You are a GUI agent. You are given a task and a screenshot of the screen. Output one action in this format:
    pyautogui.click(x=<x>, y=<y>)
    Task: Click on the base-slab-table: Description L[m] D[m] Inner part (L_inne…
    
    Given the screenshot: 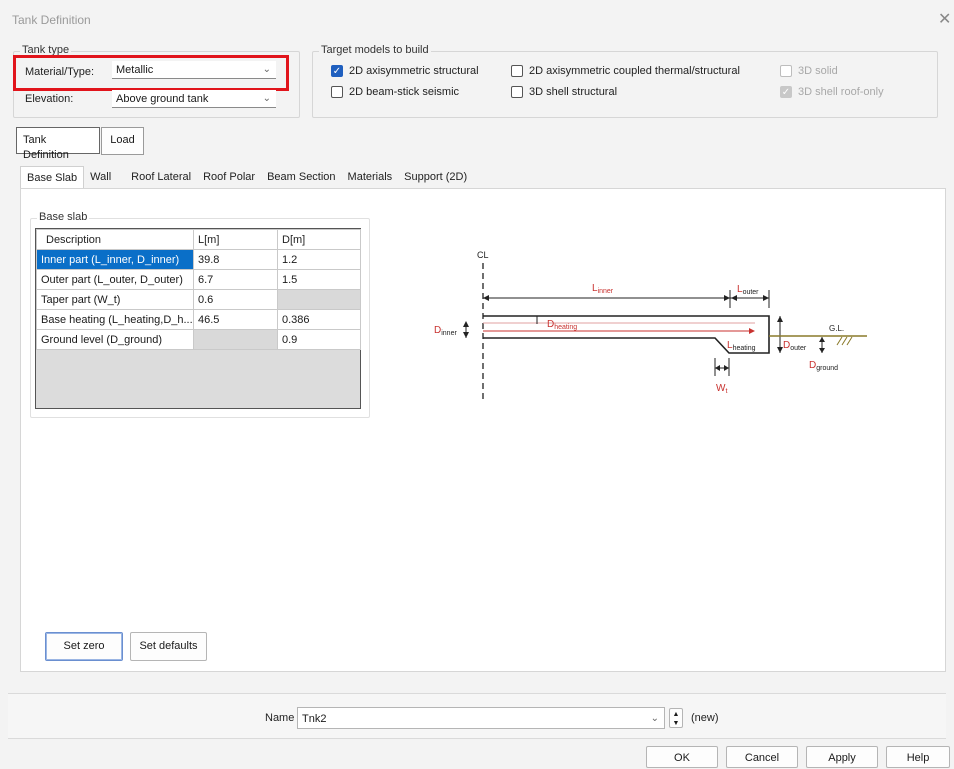 What is the action you would take?
    pyautogui.click(x=198, y=289)
    